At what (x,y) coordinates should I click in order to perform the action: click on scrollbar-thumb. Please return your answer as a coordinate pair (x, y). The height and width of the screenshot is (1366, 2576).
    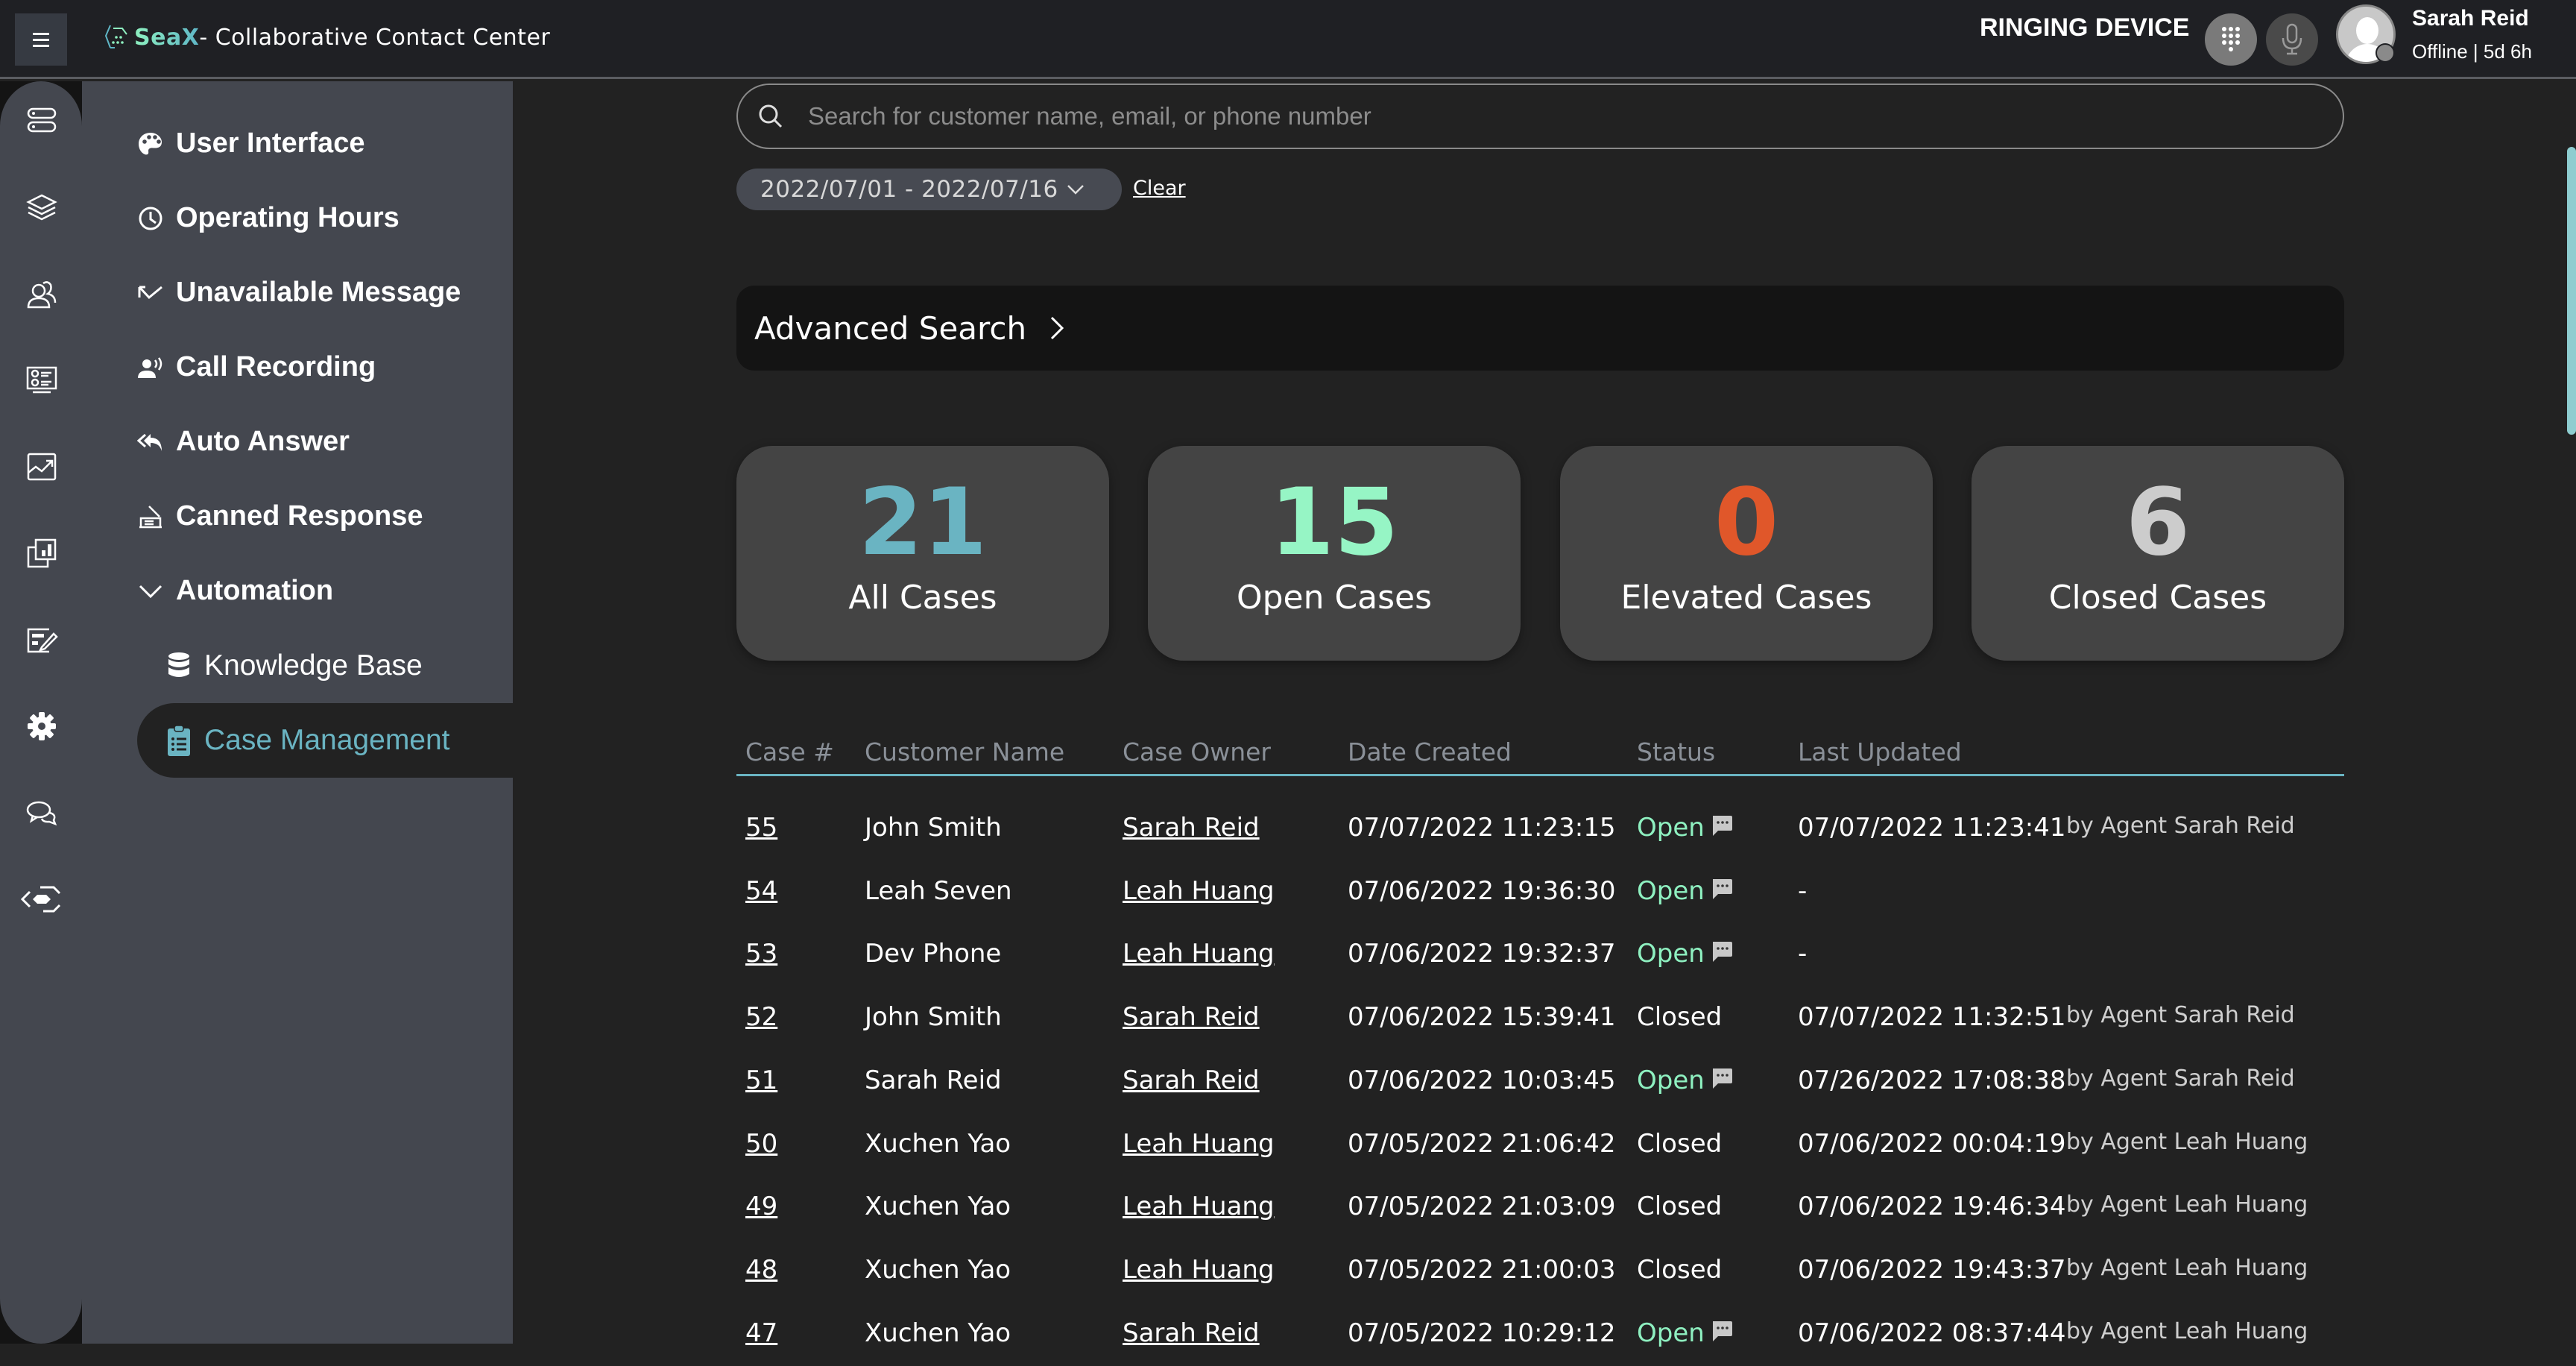
    Looking at the image, I should click on (2571, 291).